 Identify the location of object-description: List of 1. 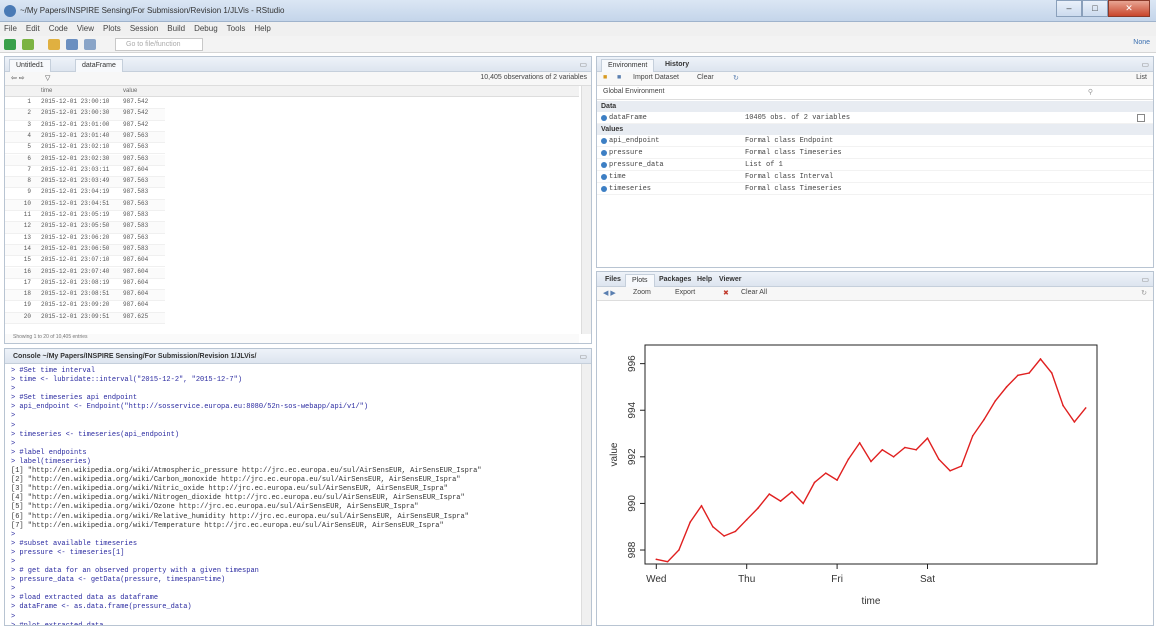
(764, 165).